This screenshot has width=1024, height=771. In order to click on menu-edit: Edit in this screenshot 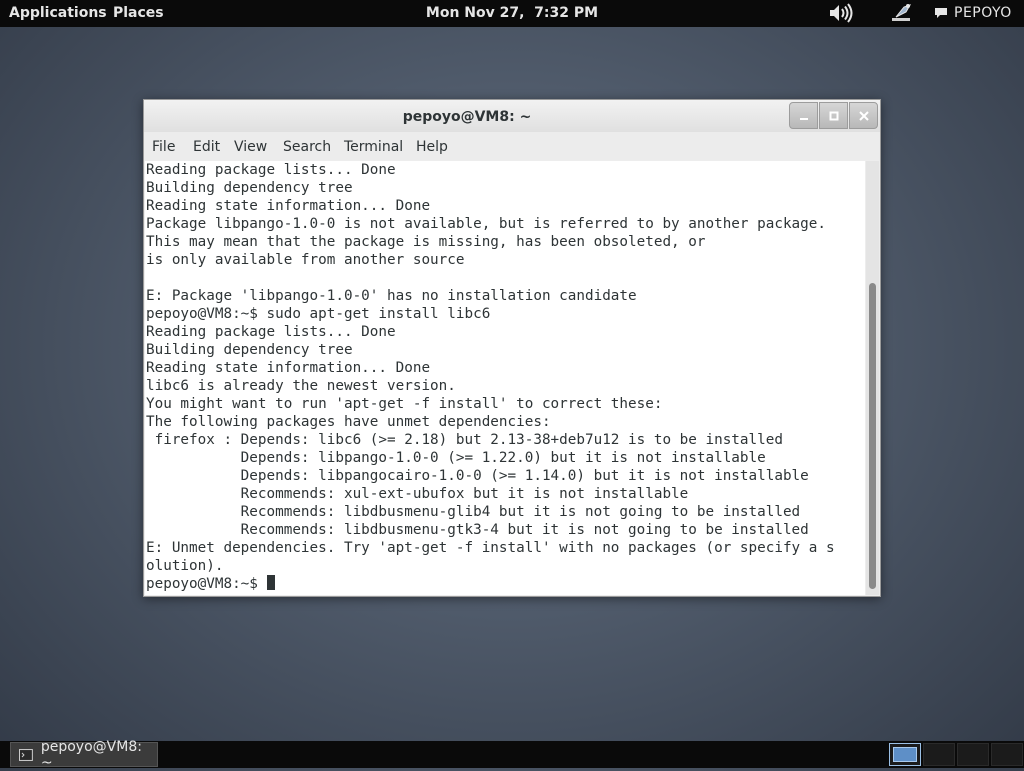, I will do `click(206, 147)`.